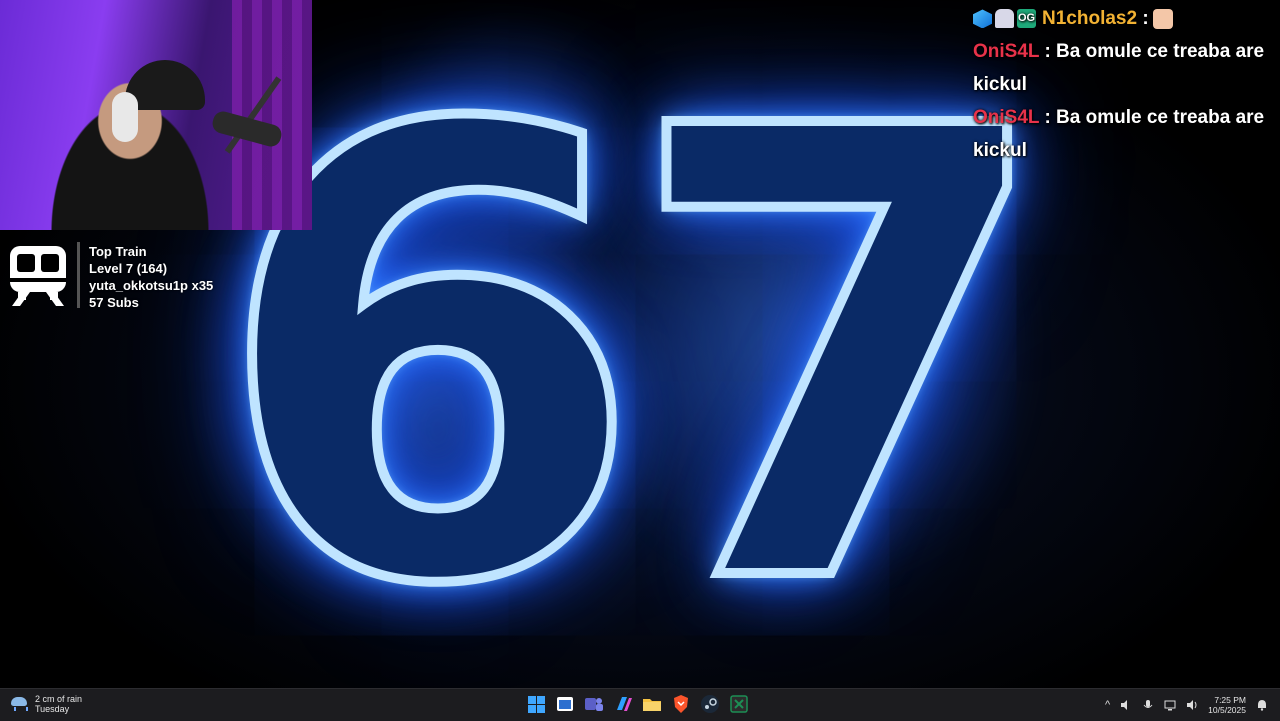 The height and width of the screenshot is (721, 1280). I want to click on copilot-icon, so click(623, 704).